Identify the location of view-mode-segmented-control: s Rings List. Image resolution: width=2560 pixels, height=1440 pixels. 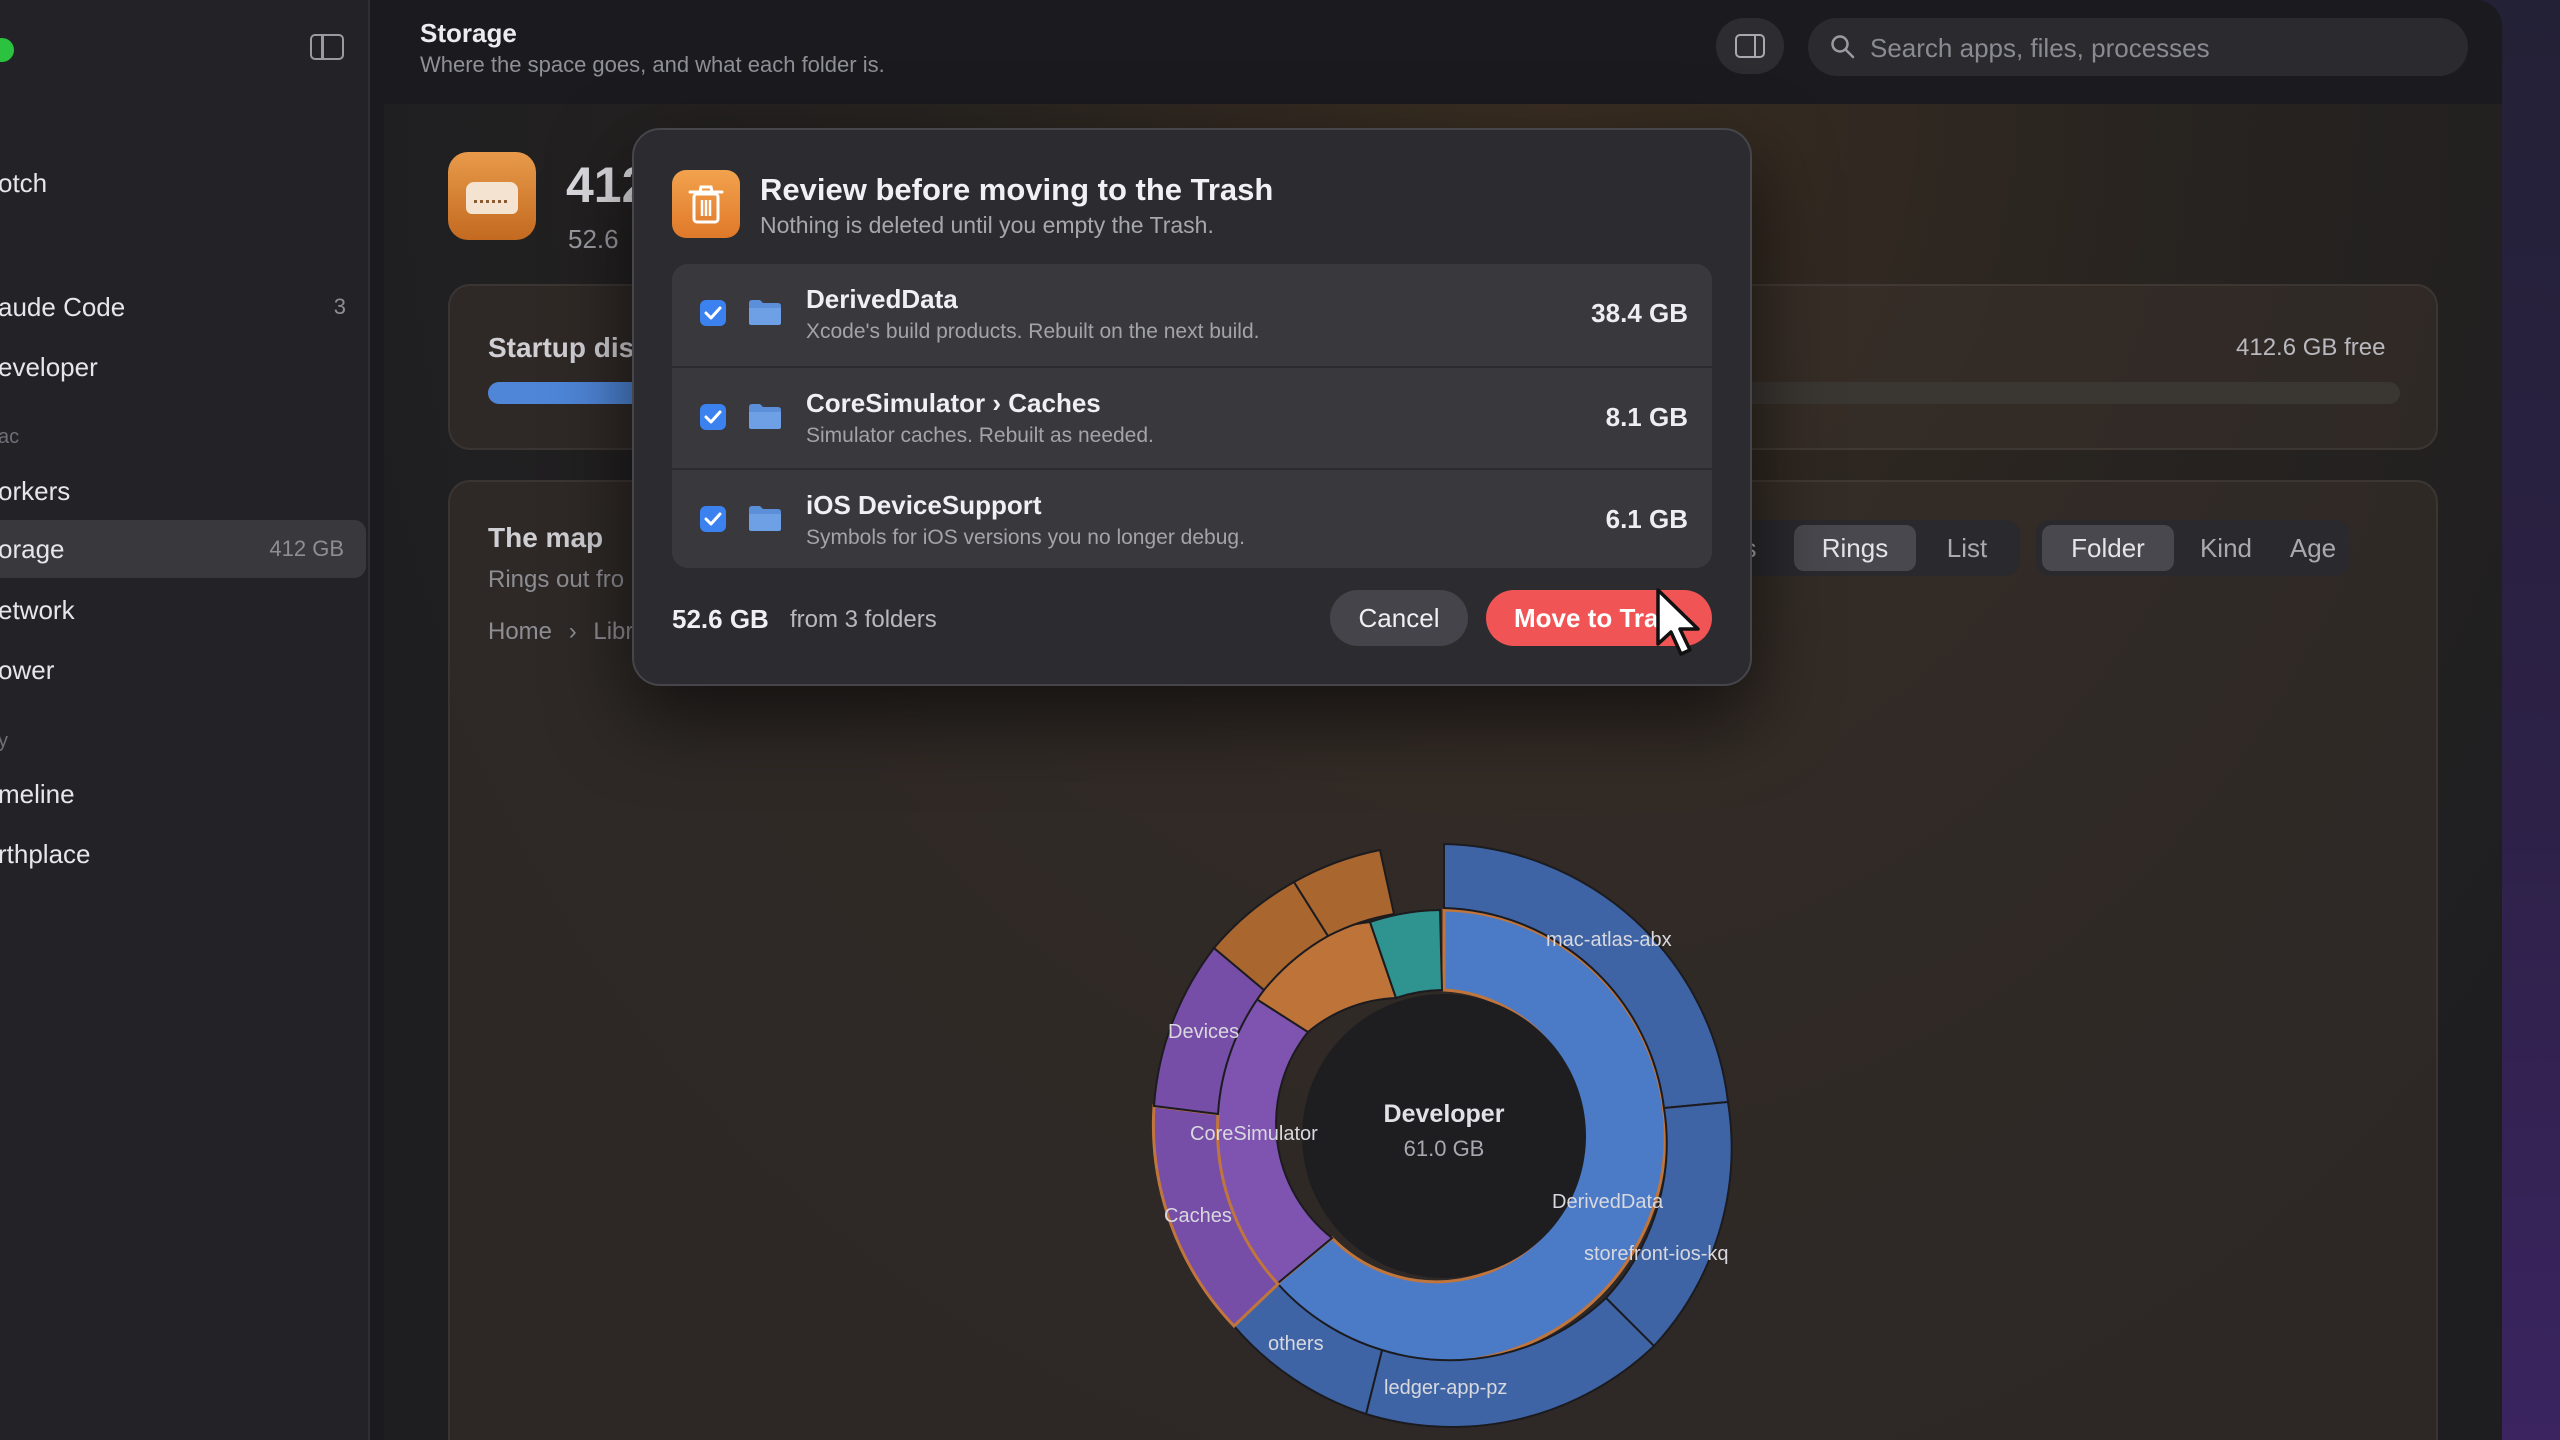
(1880, 548).